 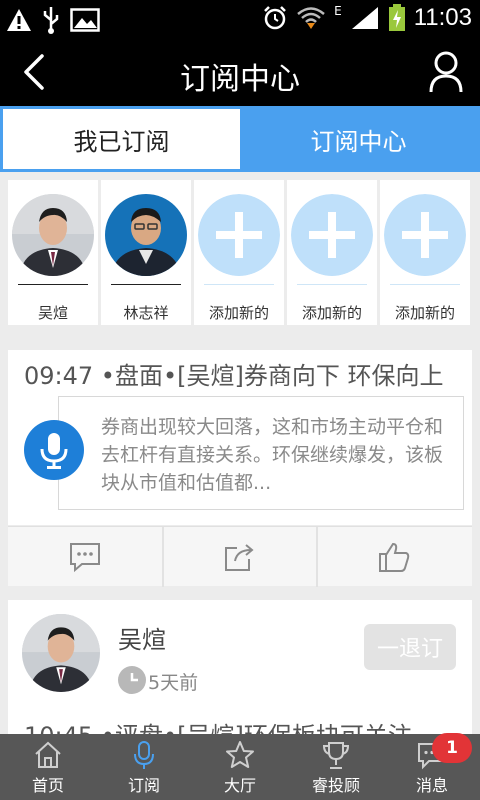 I want to click on subscription-name: 吴煊, so click(x=52, y=313).